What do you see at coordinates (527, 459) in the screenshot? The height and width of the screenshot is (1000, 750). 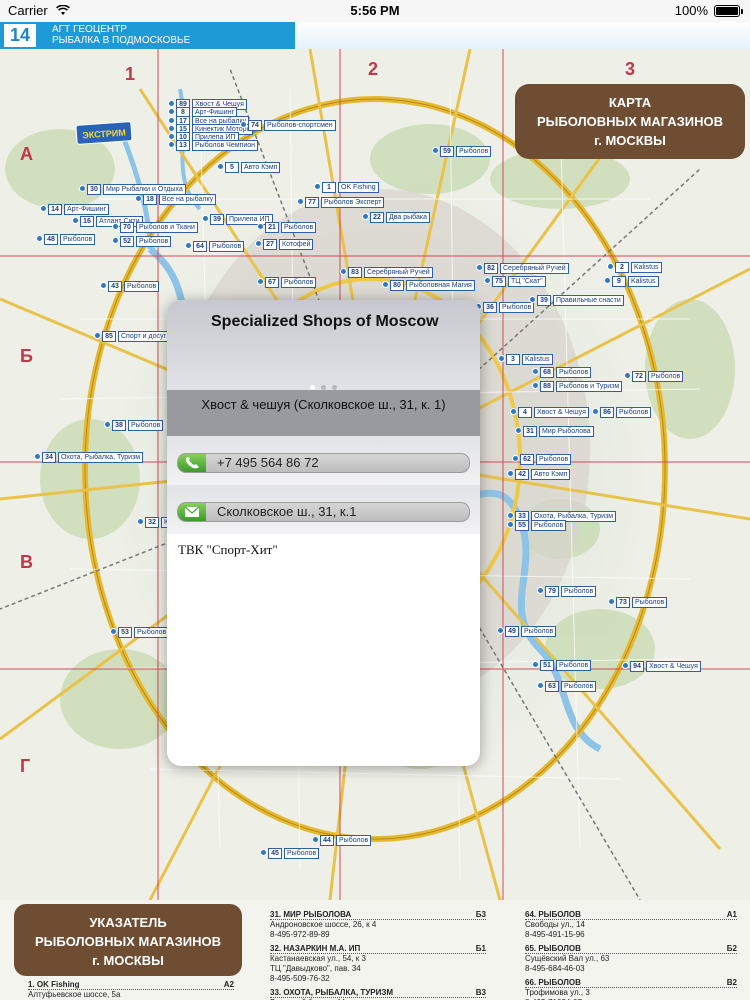 I see `shop-number: 62` at bounding box center [527, 459].